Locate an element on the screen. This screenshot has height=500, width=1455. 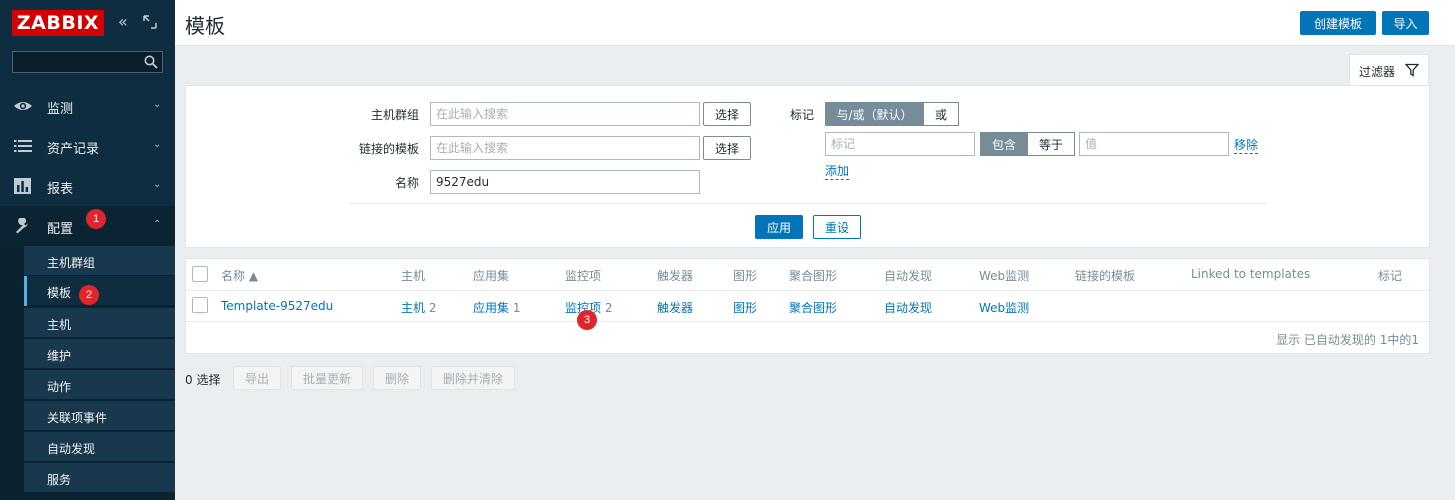
column-header-name: 名称 ▲ is located at coordinates (239, 275).